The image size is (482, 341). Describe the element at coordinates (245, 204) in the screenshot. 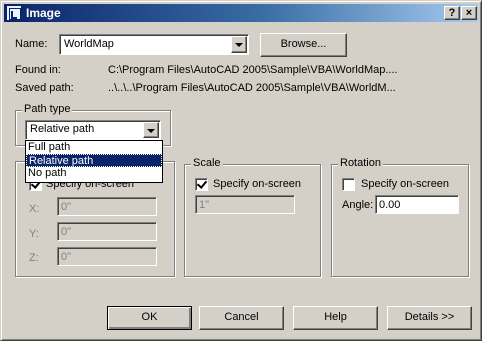

I see `scale-field` at that location.